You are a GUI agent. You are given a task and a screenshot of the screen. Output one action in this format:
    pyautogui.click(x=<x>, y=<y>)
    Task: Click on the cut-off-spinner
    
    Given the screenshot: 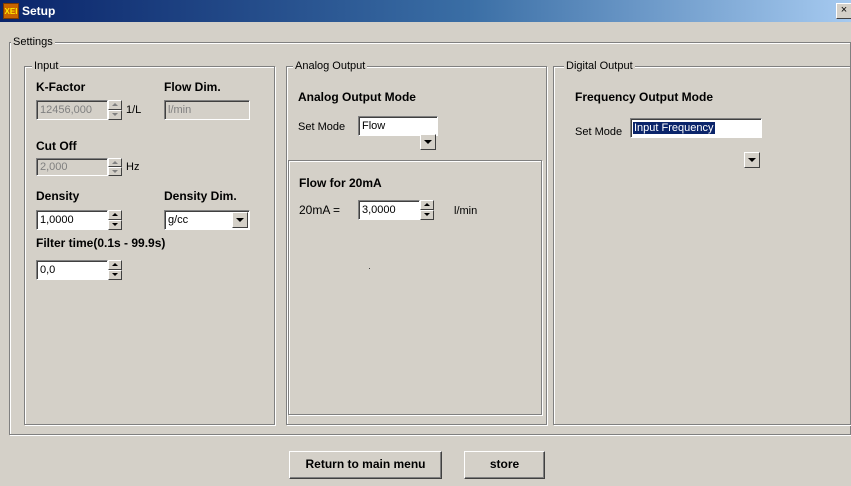 What is the action you would take?
    pyautogui.click(x=115, y=167)
    